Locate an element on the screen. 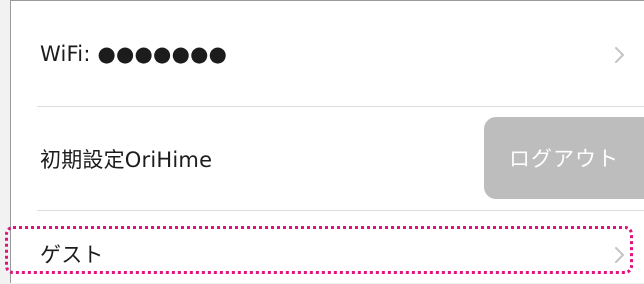 The image size is (644, 284). logout-button: ログアウト is located at coordinates (564, 158).